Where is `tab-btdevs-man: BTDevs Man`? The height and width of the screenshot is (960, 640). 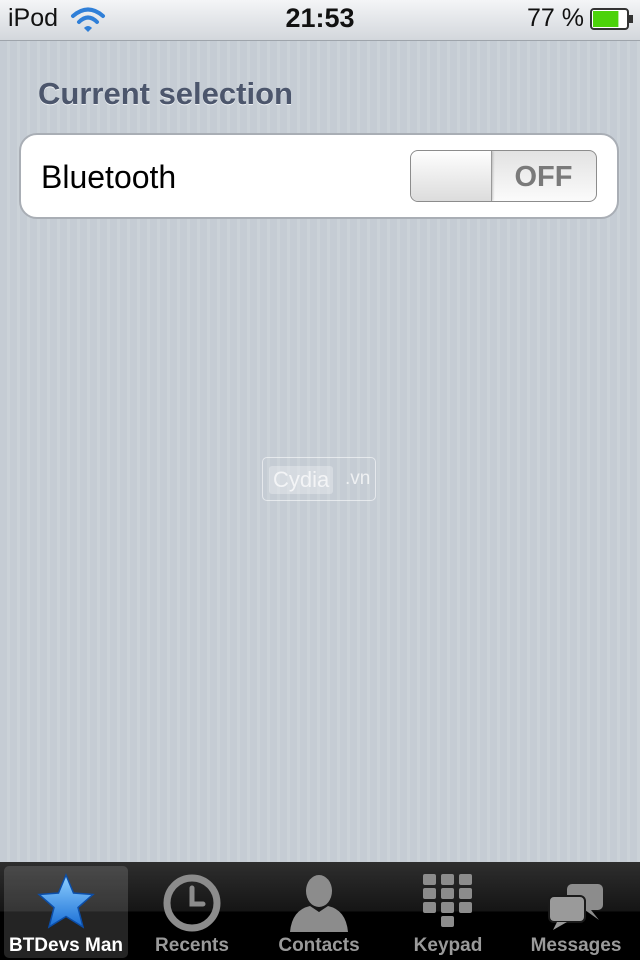
tab-btdevs-man: BTDevs Man is located at coordinates (66, 912).